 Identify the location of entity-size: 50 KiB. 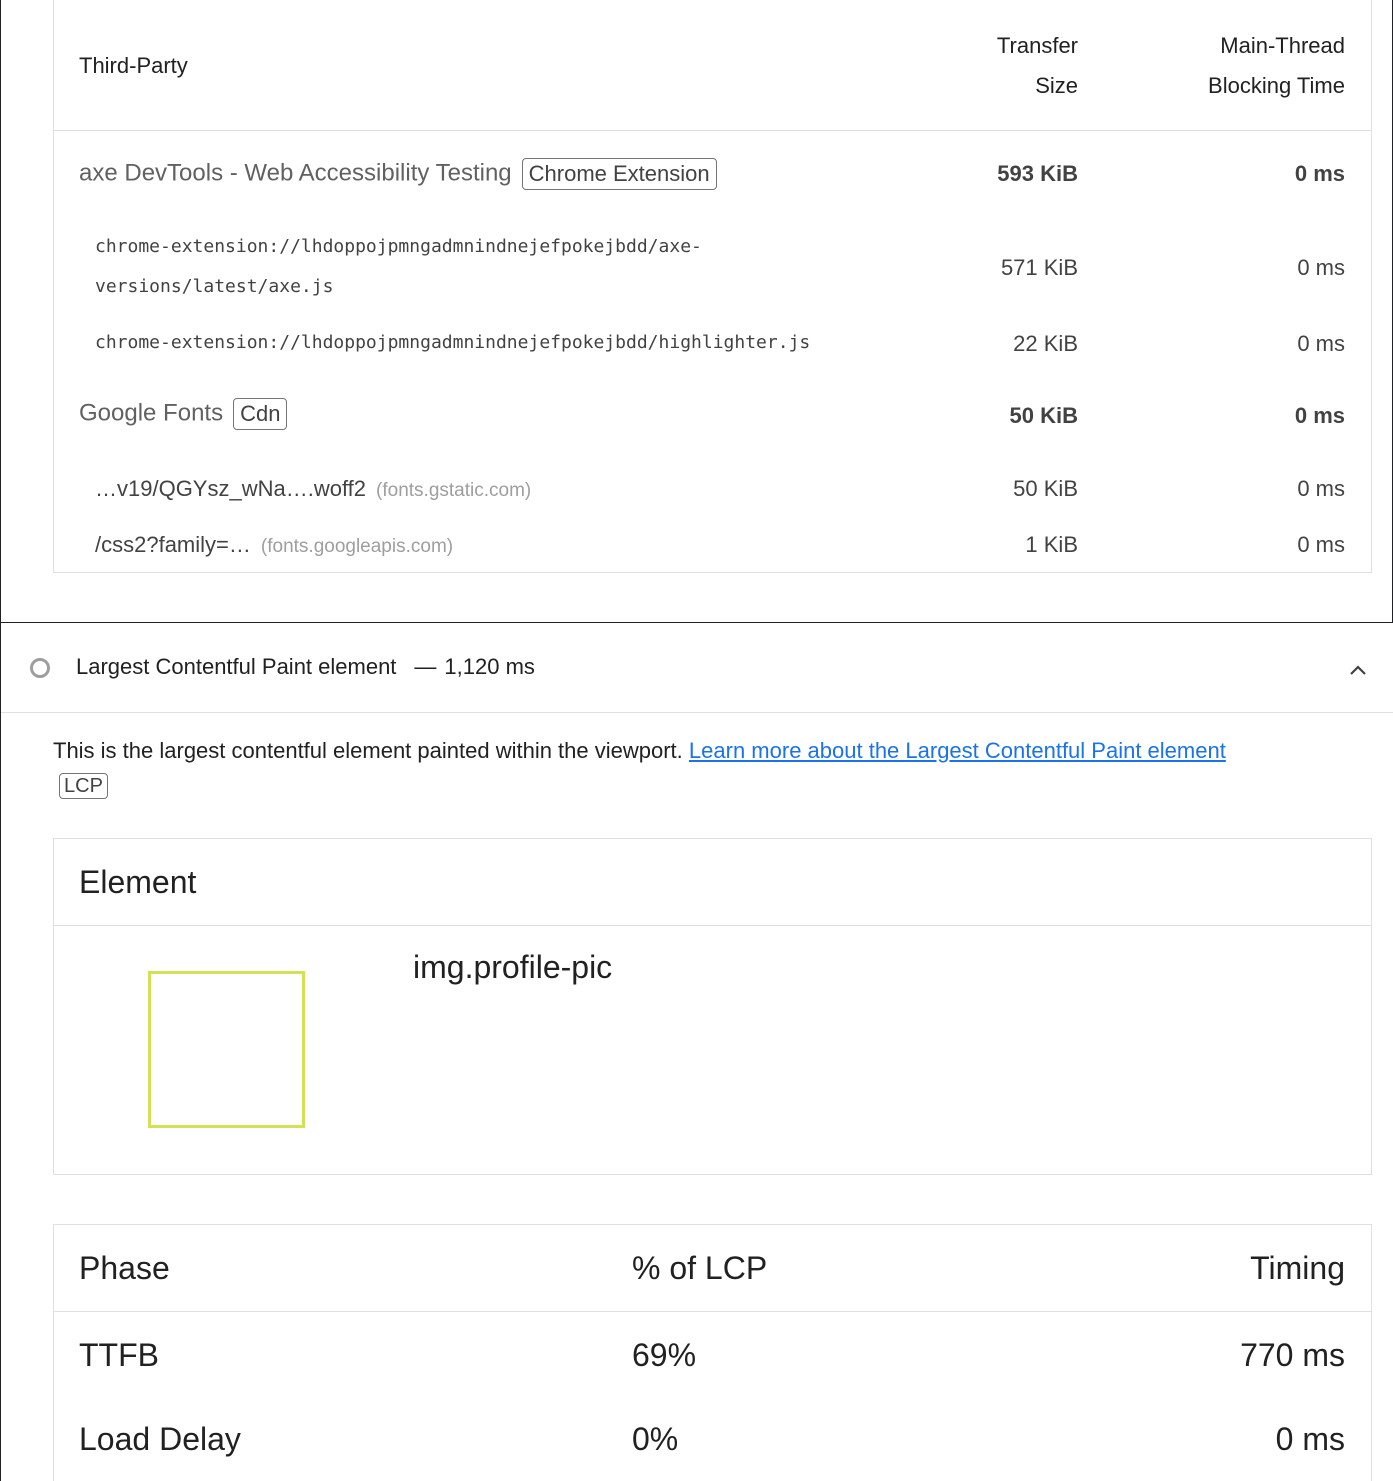
(1043, 415).